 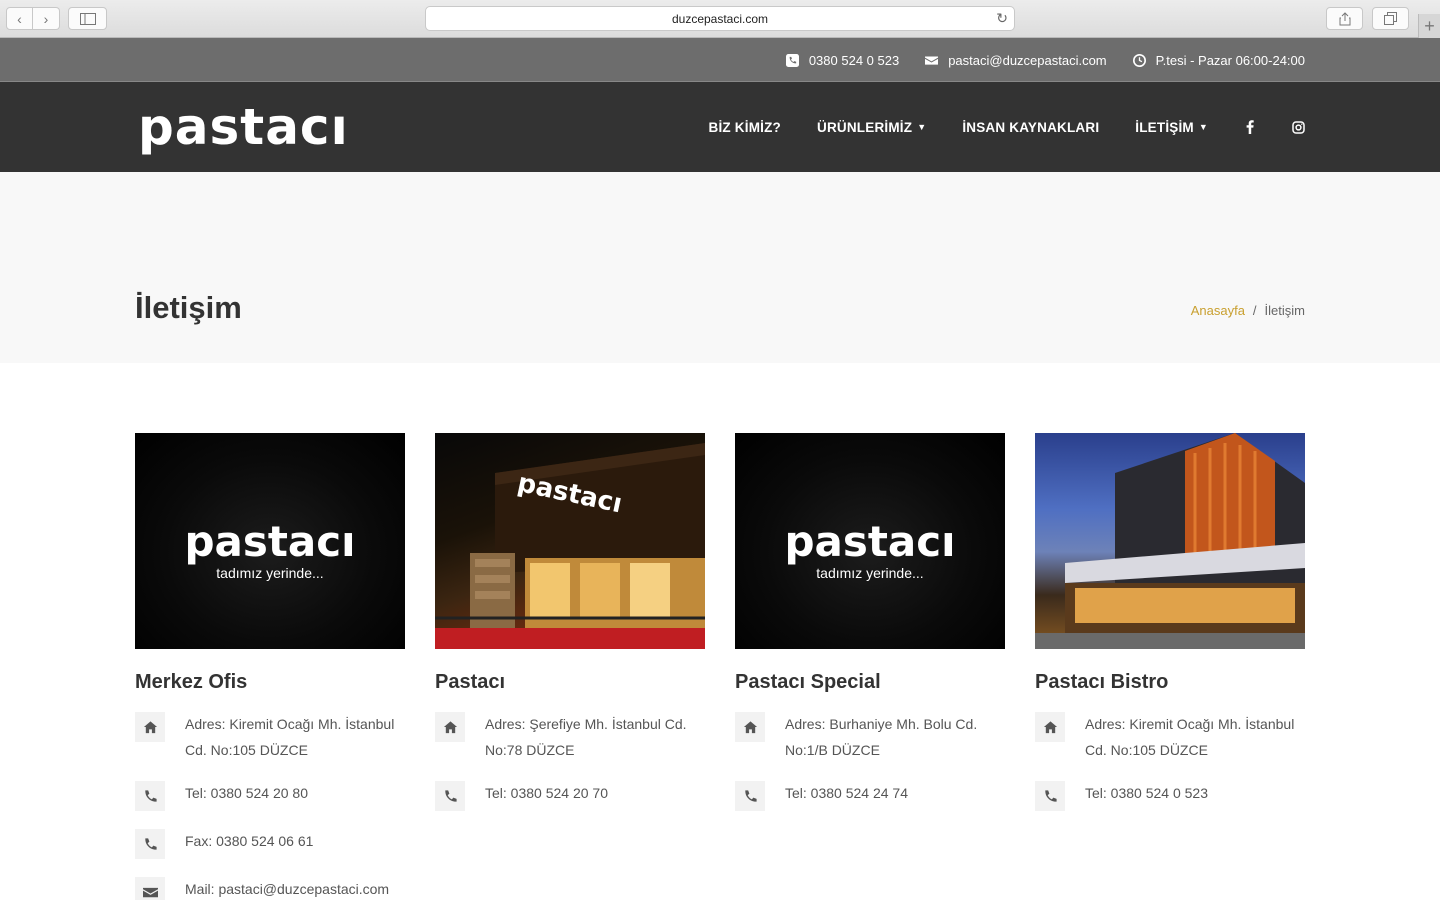 What do you see at coordinates (792, 60) in the screenshot?
I see `phone-square-icon` at bounding box center [792, 60].